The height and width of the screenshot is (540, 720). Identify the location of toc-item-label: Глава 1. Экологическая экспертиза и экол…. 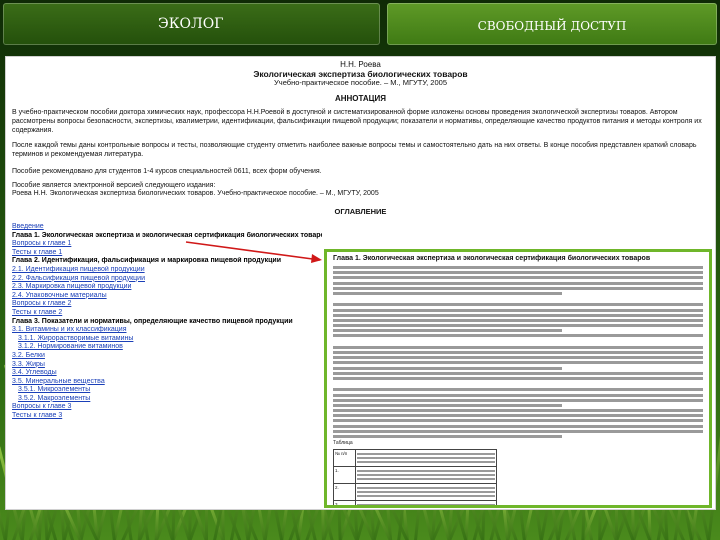
(167, 236).